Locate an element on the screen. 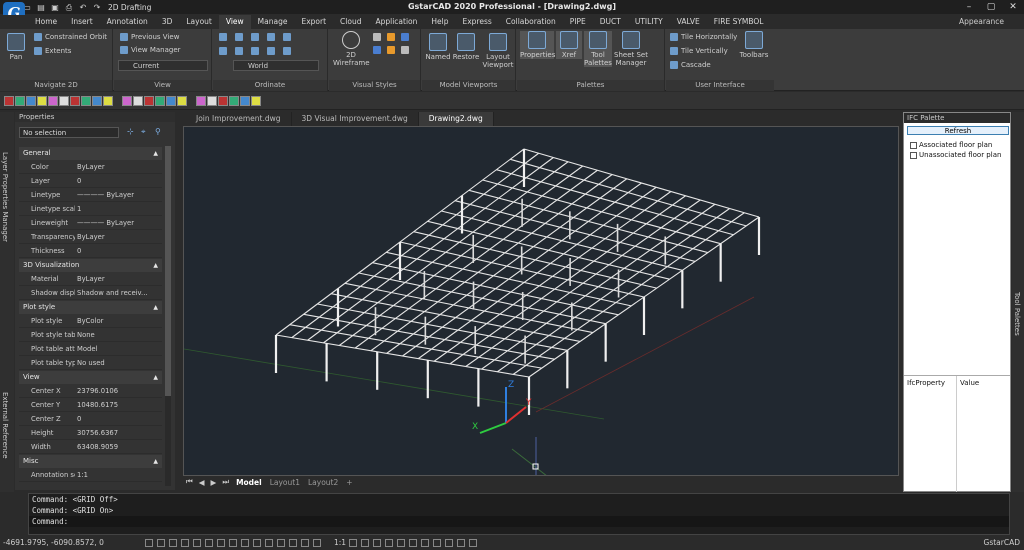  visual-style-icons is located at coordinates (391, 37).